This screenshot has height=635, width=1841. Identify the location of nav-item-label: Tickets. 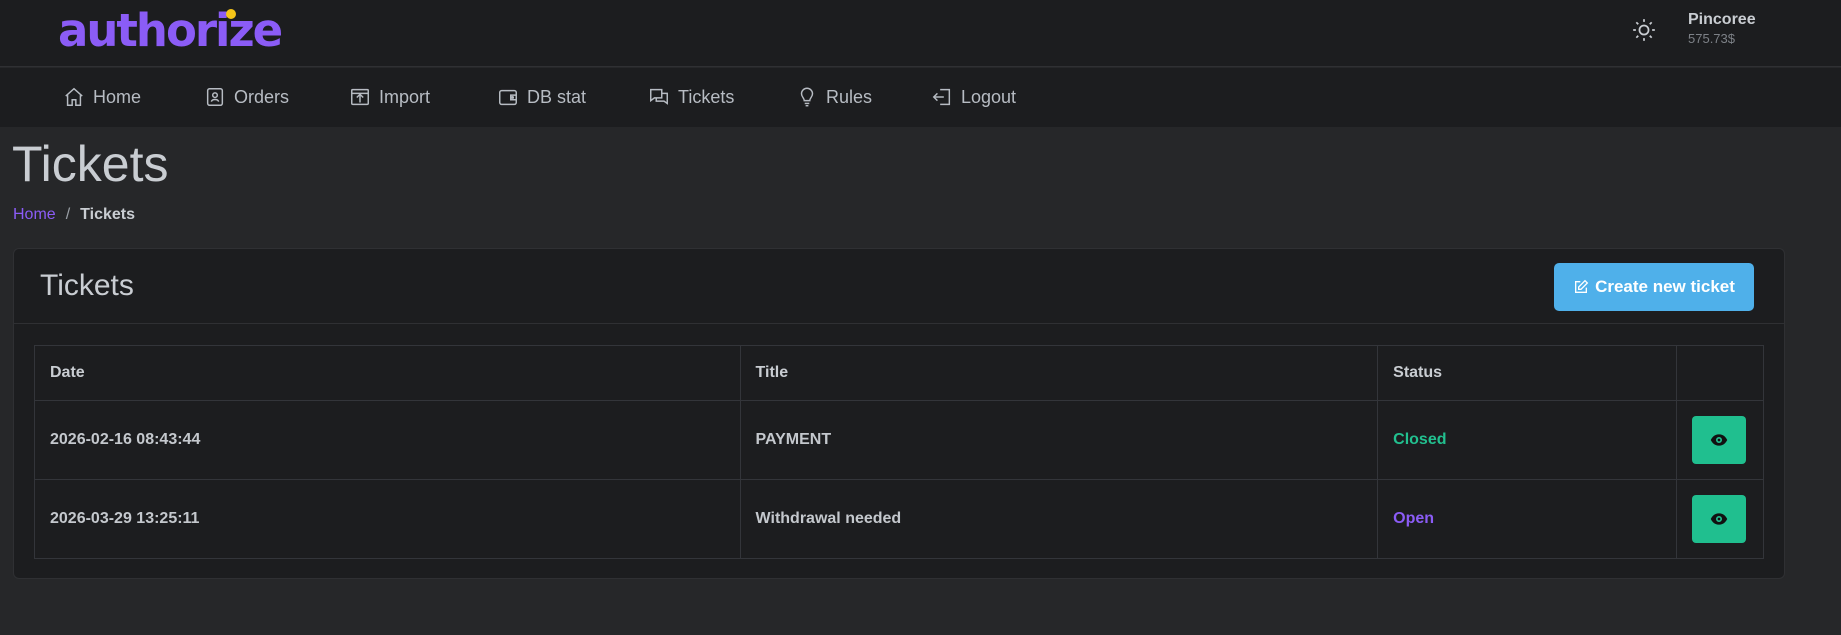
(706, 96).